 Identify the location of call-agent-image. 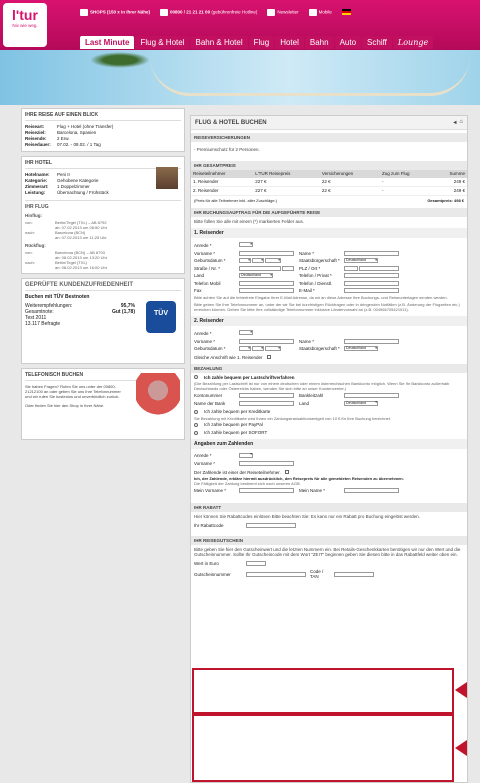
(158, 402).